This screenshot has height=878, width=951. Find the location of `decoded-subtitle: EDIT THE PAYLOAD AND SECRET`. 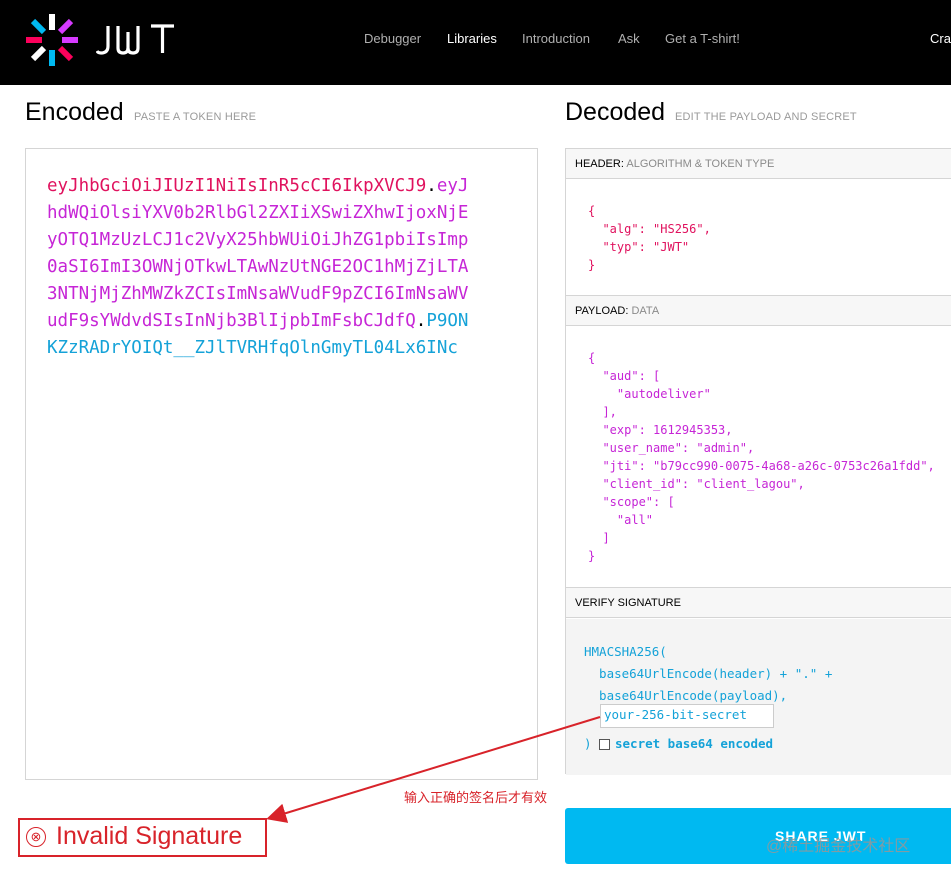

decoded-subtitle: EDIT THE PAYLOAD AND SECRET is located at coordinates (766, 117).